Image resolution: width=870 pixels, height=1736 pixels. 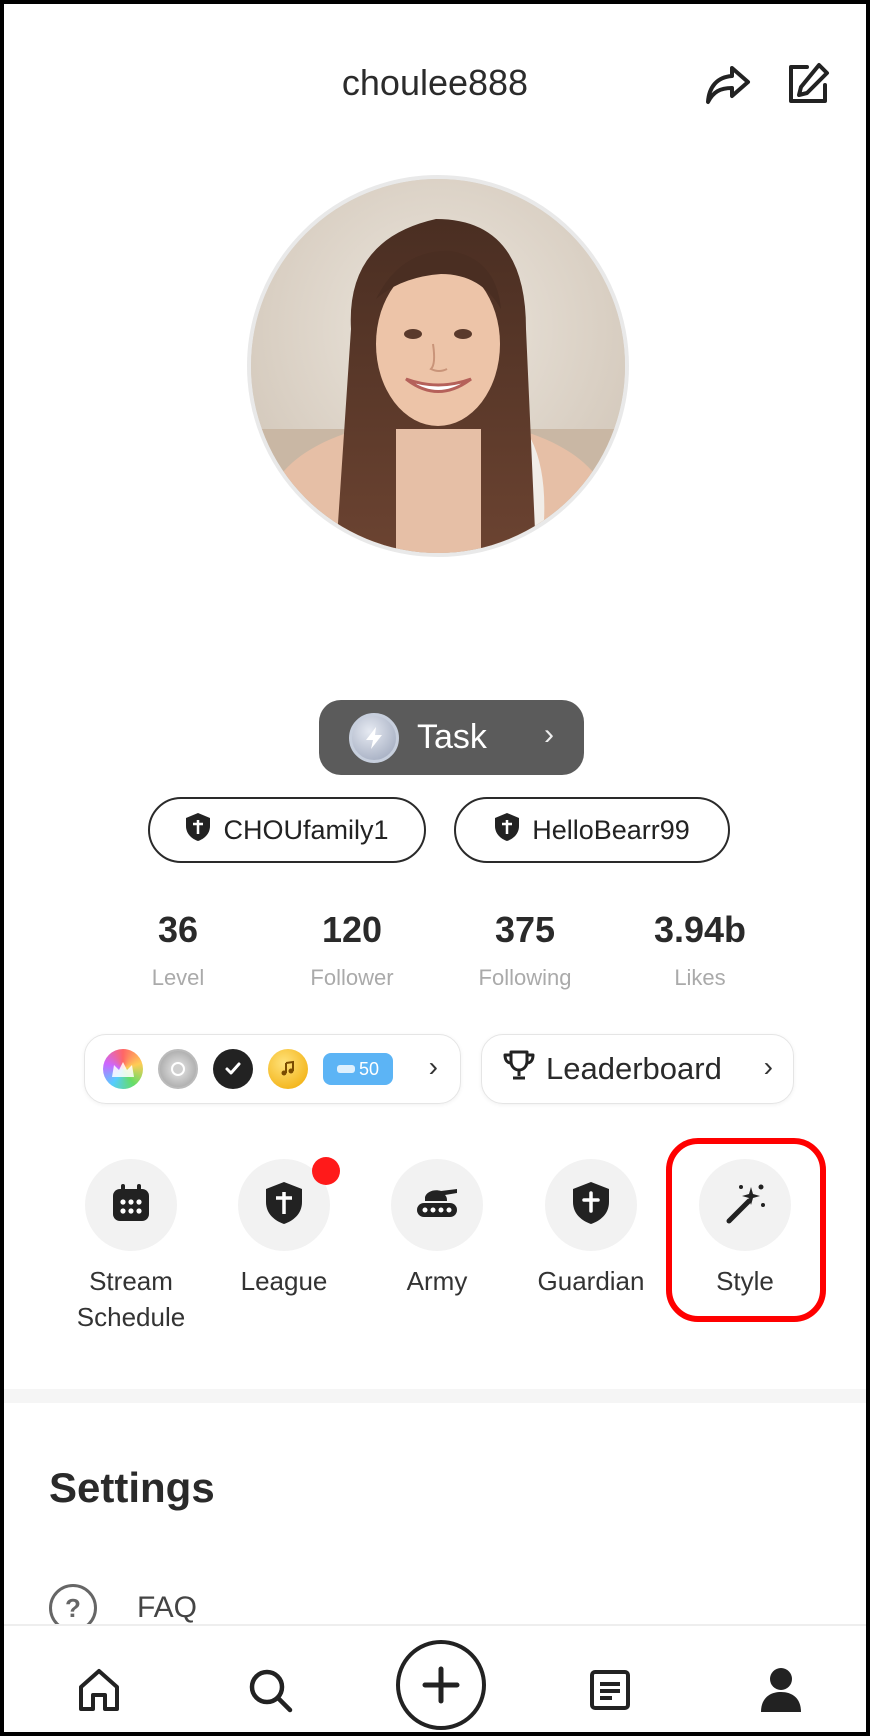 What do you see at coordinates (374, 737) in the screenshot?
I see `lightning-badge-icon` at bounding box center [374, 737].